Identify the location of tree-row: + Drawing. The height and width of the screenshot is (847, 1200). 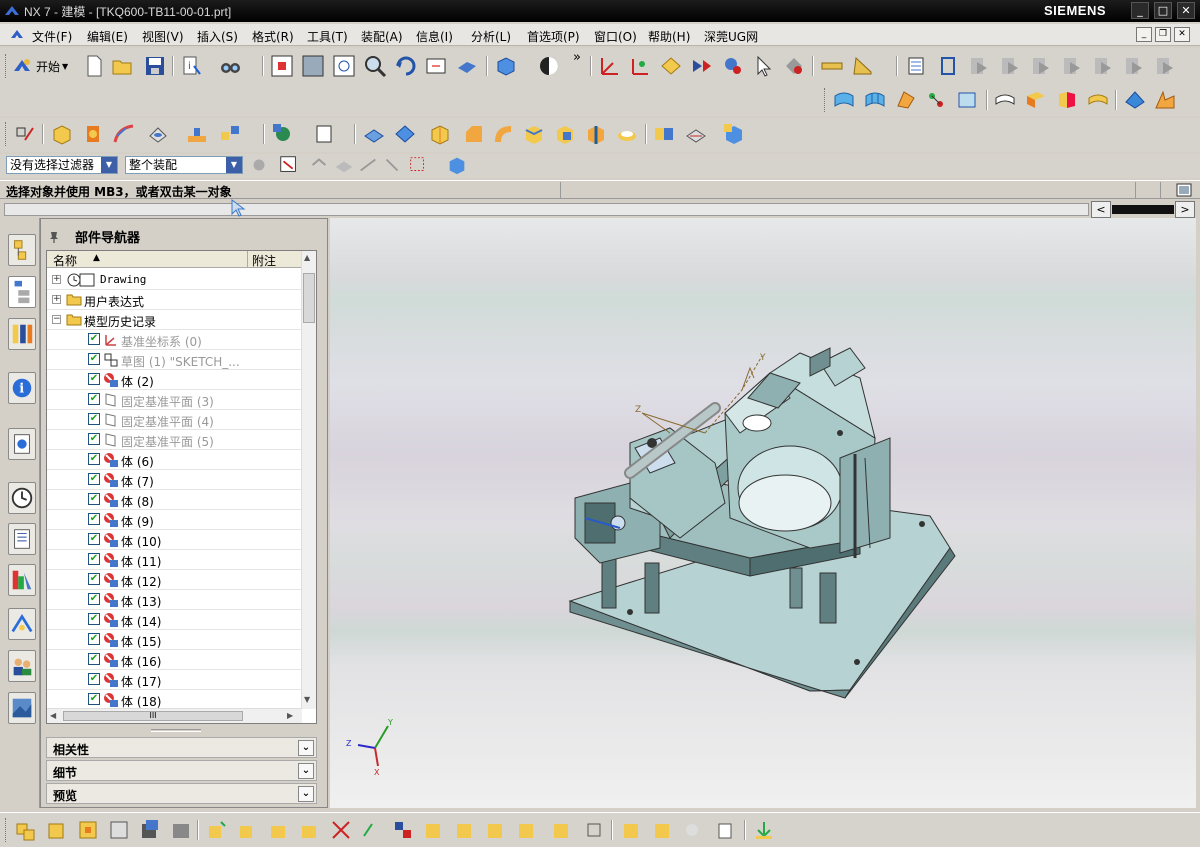
(174, 280).